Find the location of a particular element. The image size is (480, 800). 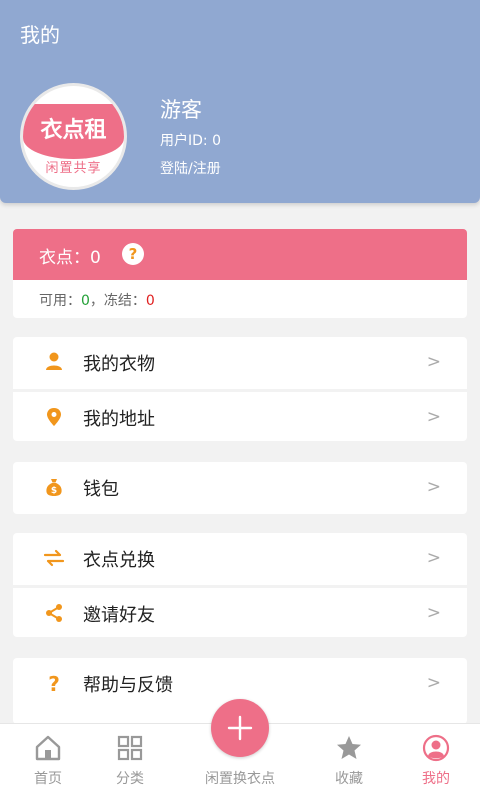

logo-name: 衣点租 is located at coordinates (73, 130).